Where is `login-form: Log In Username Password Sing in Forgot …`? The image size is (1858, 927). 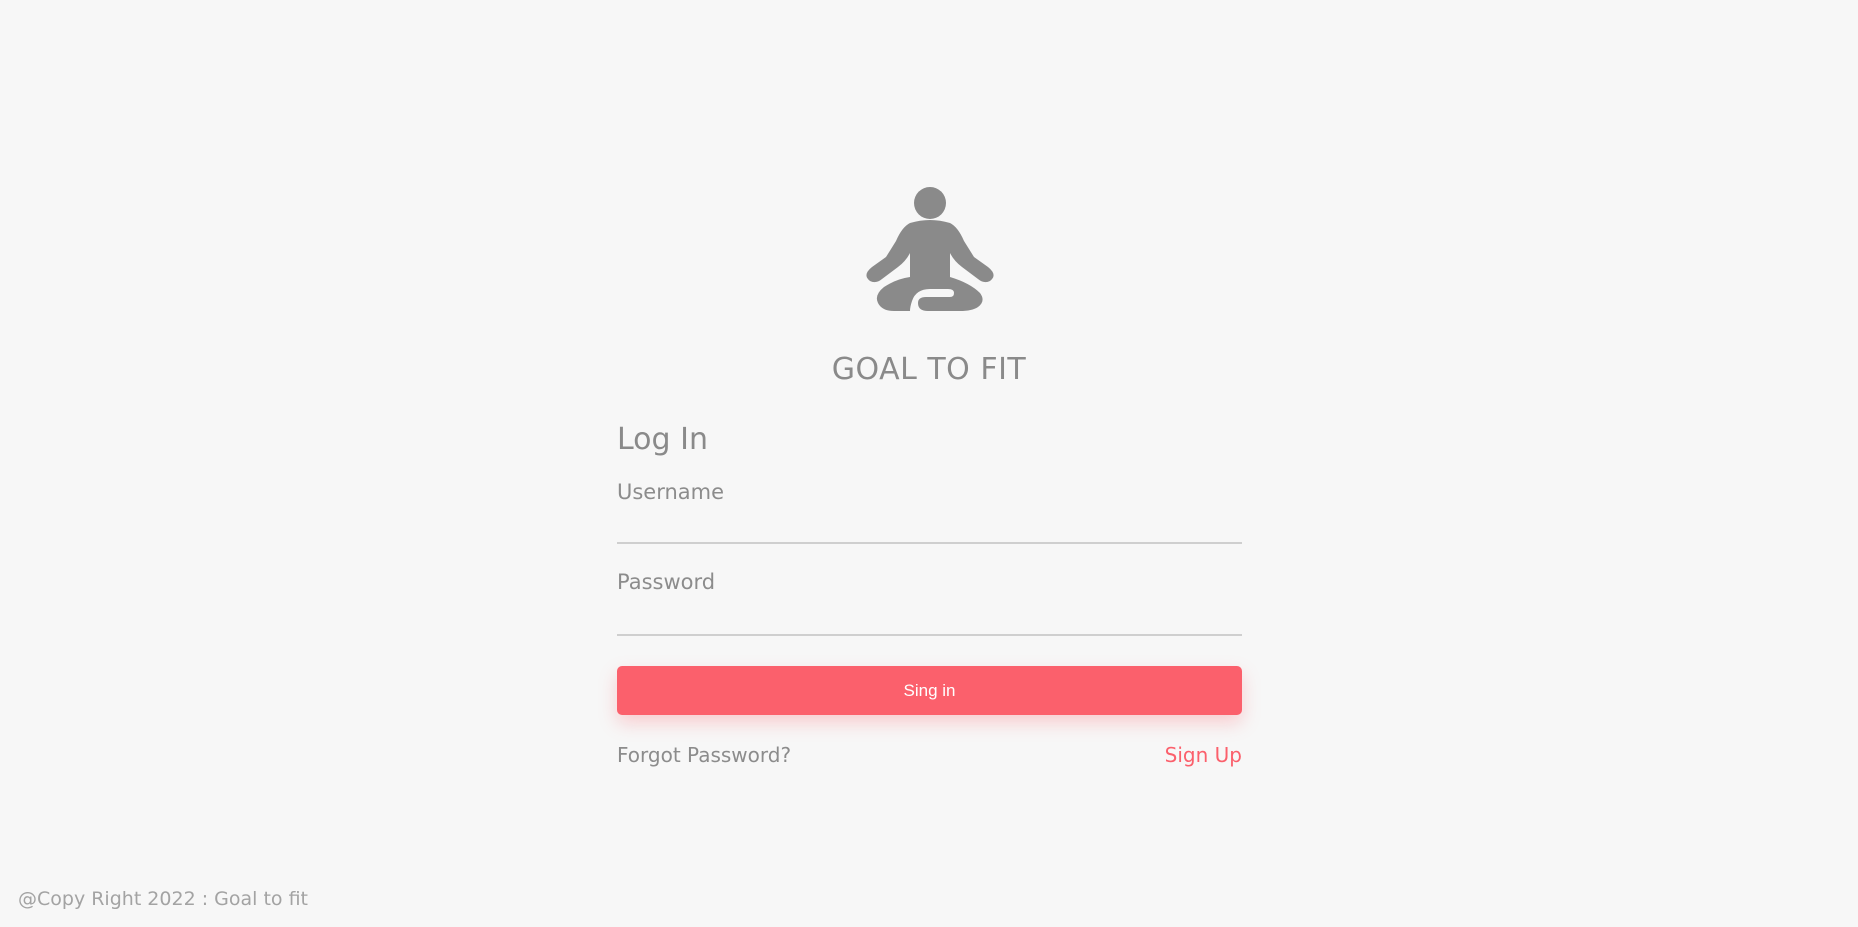 login-form: Log In Username Password Sing in Forgot … is located at coordinates (929, 592).